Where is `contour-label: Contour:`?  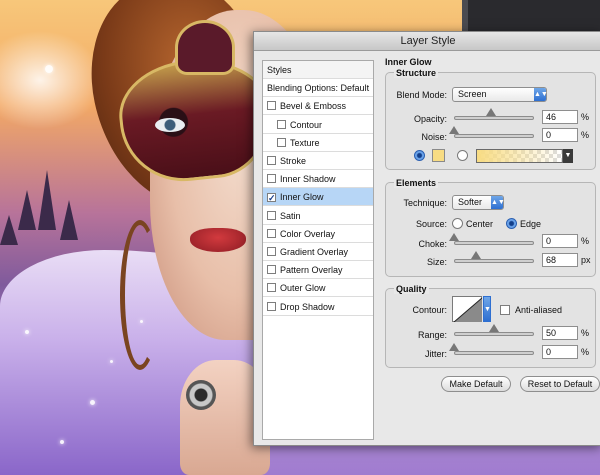
contour-label: Contour: is located at coordinates (429, 310).